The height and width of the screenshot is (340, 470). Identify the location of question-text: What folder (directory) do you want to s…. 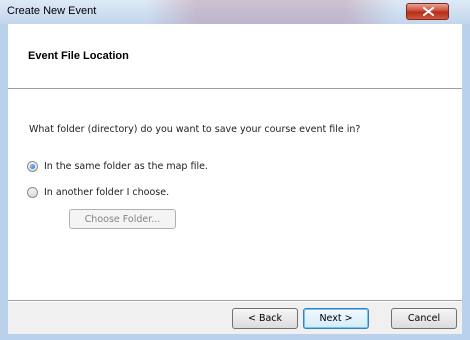
(195, 129).